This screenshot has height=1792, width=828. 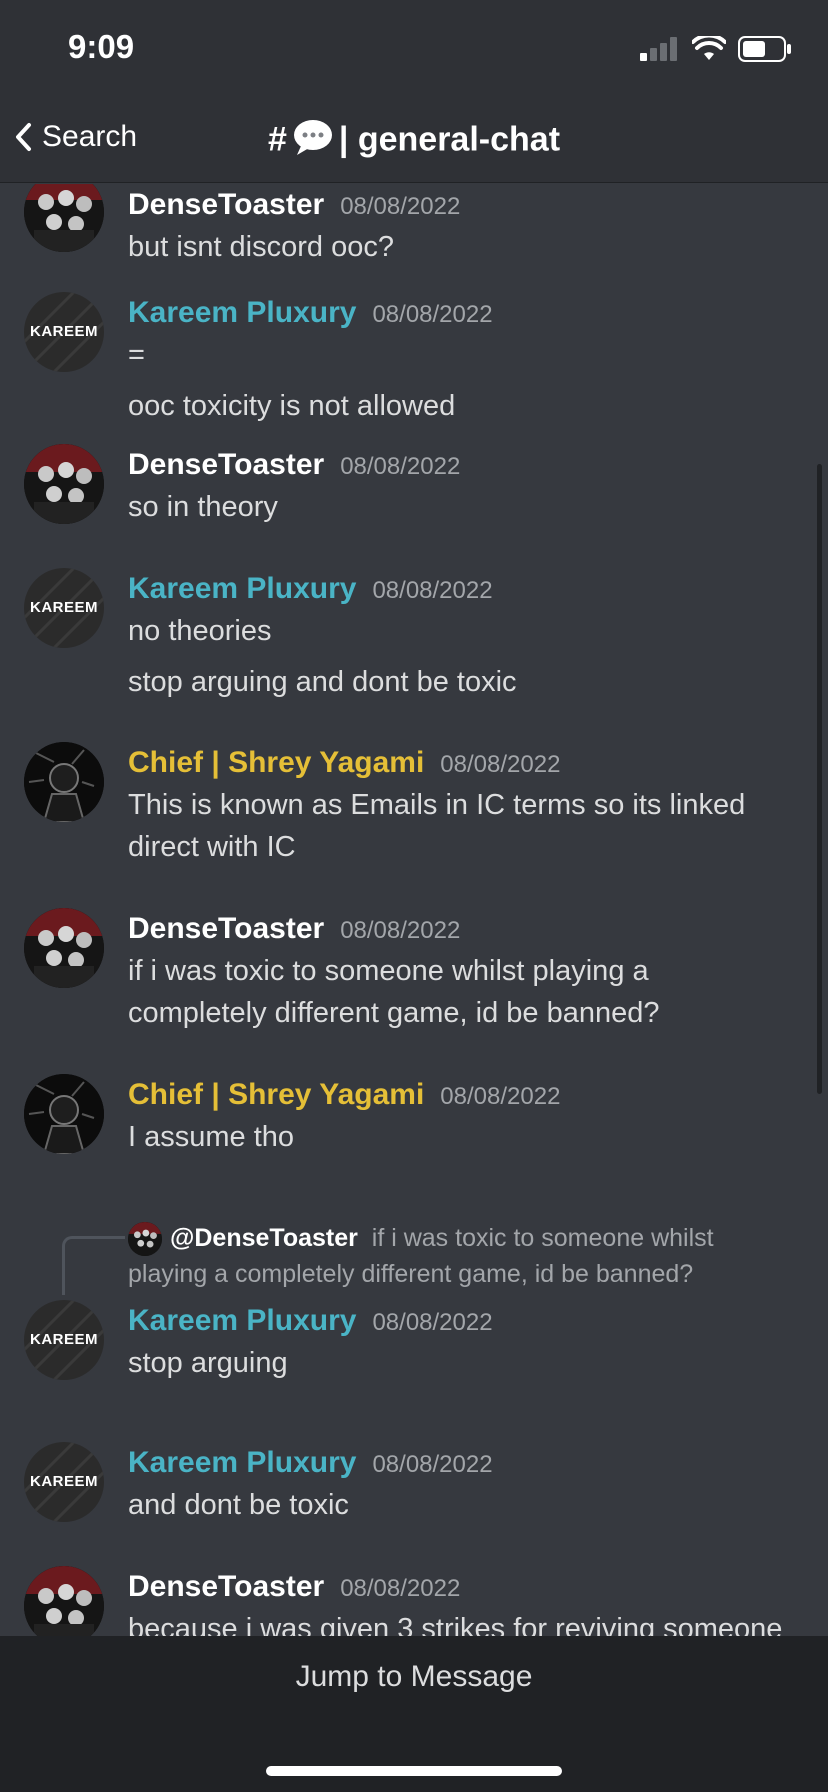 I want to click on message-text: stop arguing, so click(x=208, y=1363).